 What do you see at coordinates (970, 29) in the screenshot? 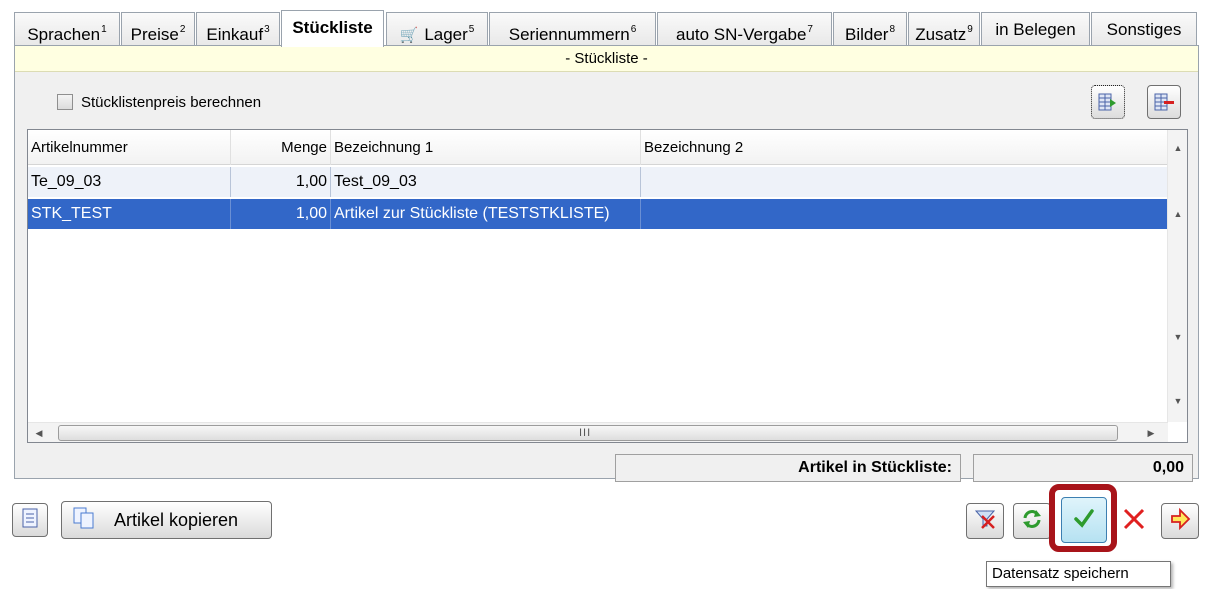
I see `tab-shortcut-number: 9` at bounding box center [970, 29].